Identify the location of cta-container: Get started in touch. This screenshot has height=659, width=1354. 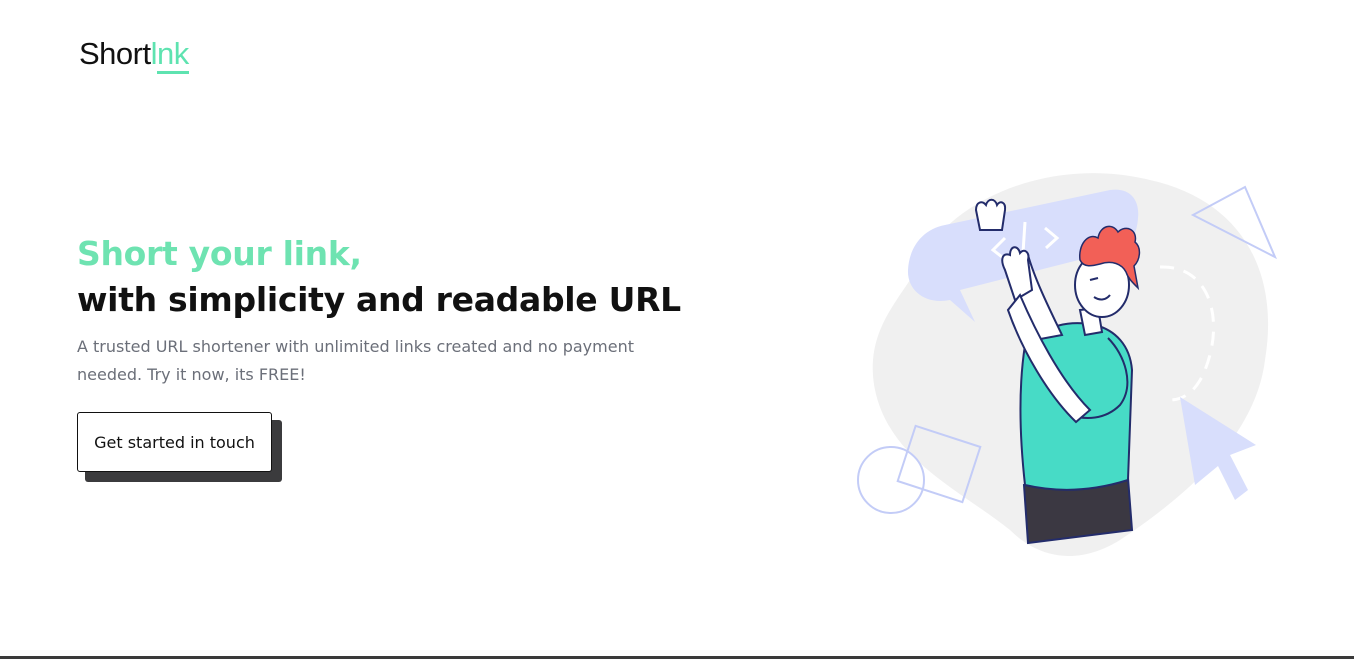
(179, 447).